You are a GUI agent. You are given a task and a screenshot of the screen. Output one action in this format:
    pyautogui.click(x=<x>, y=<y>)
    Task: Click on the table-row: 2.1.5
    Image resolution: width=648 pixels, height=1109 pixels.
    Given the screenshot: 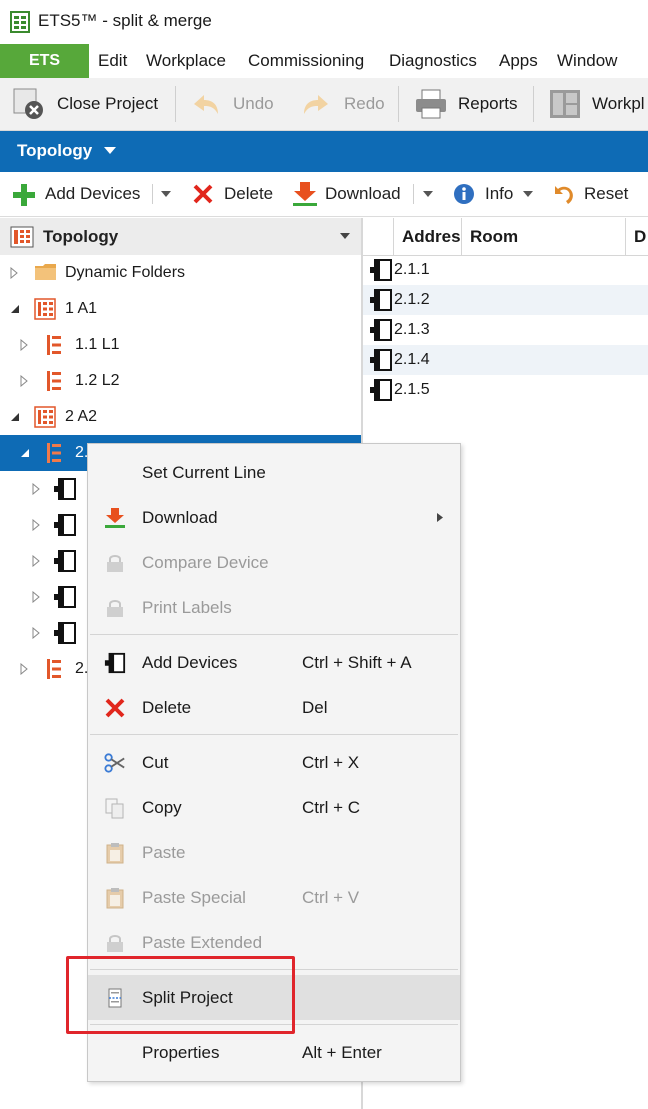 What is the action you would take?
    pyautogui.click(x=505, y=390)
    